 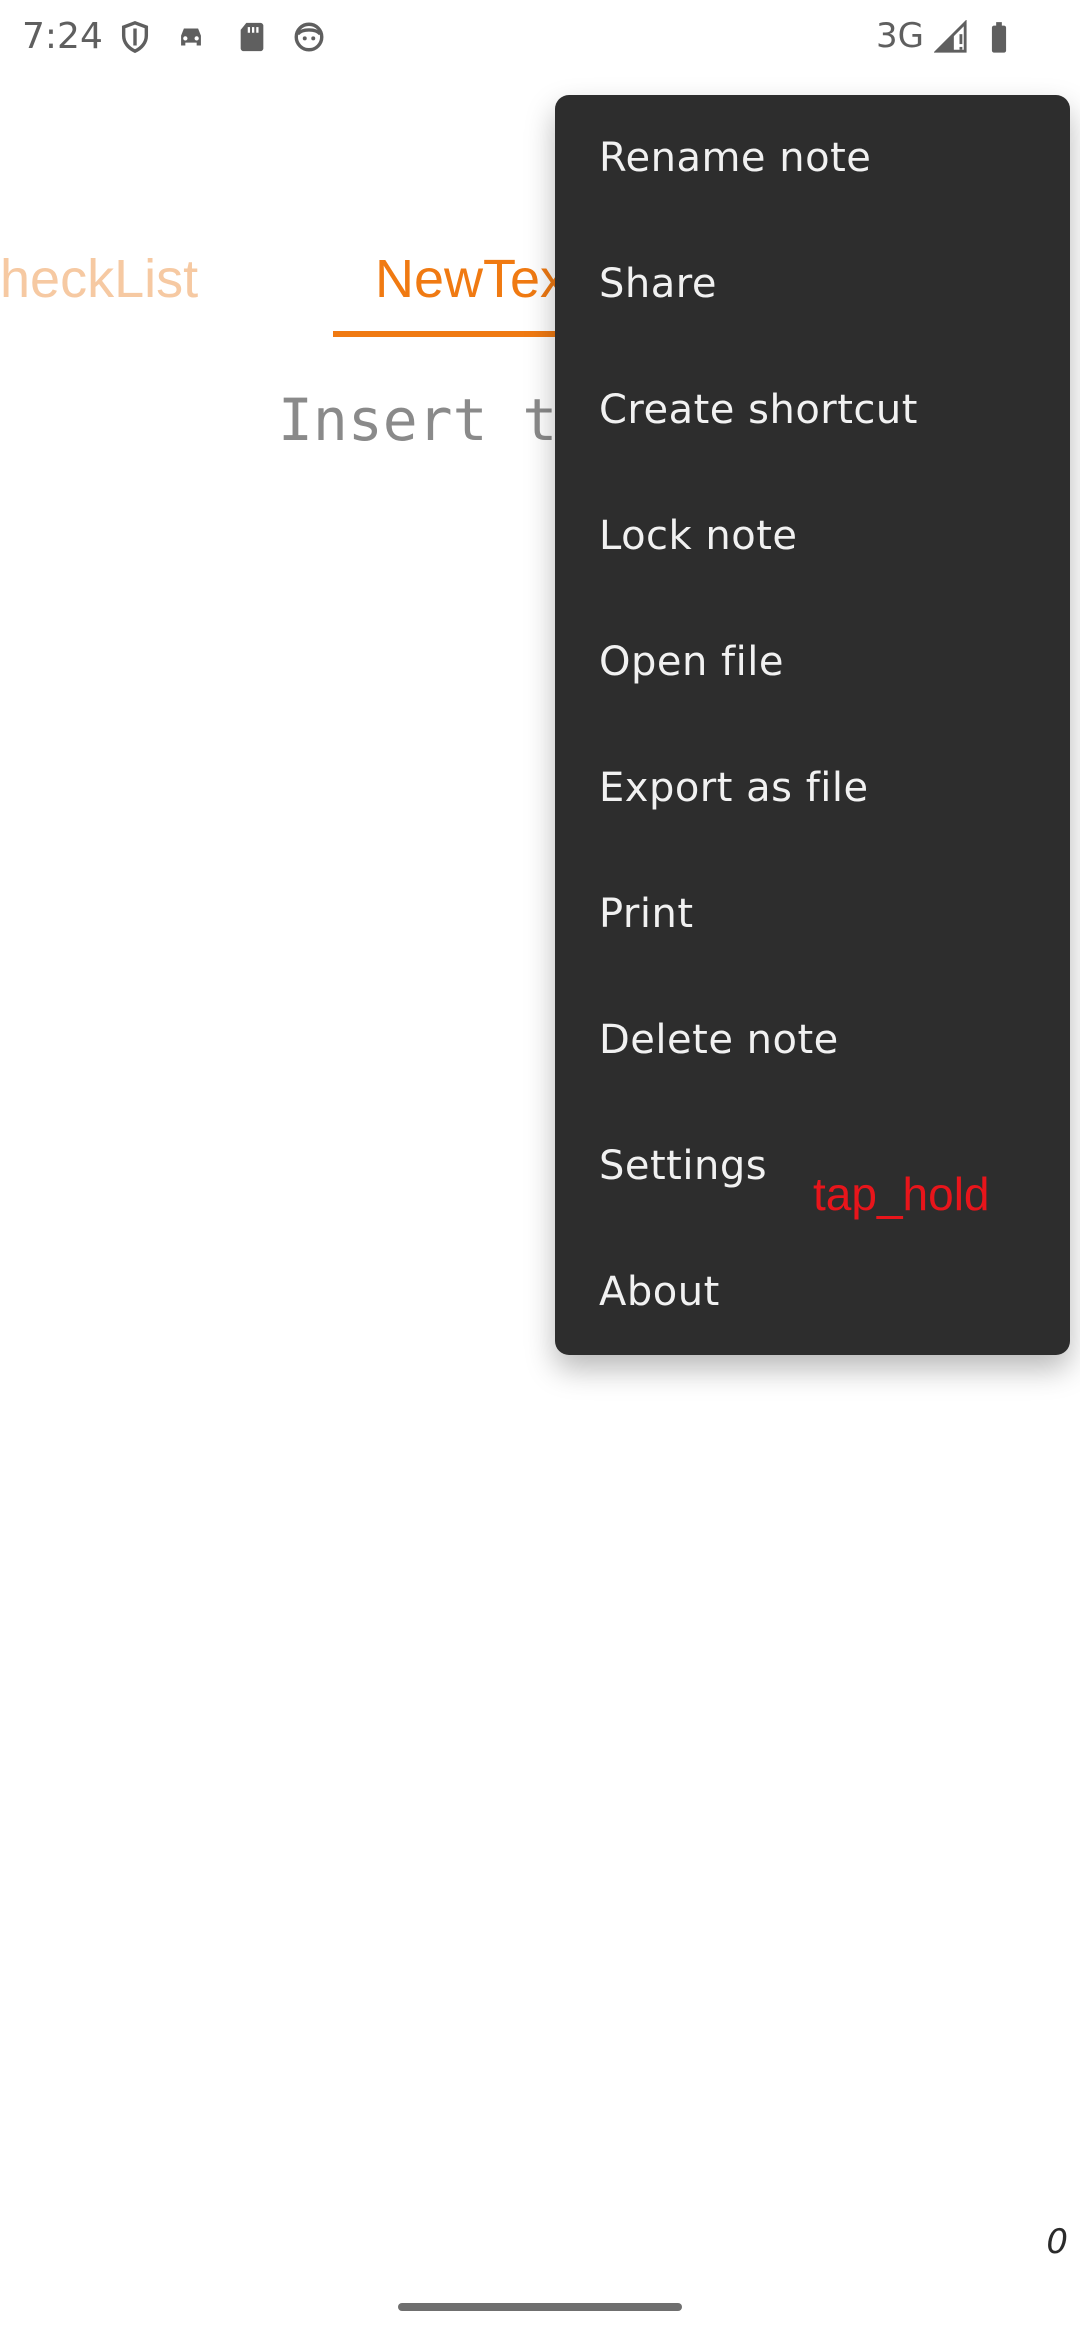 What do you see at coordinates (471, 279) in the screenshot?
I see `tab-newtext: NewTex` at bounding box center [471, 279].